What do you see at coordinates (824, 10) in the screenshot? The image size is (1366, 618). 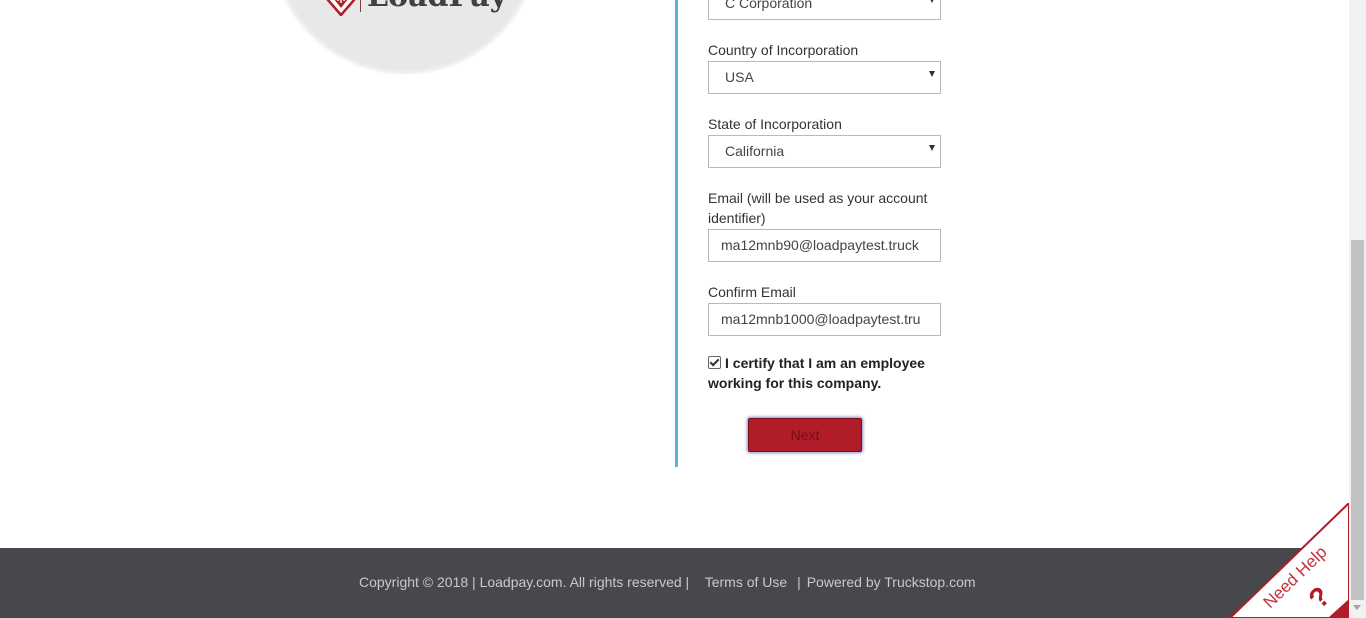 I see `company-type-select: C Corporation` at bounding box center [824, 10].